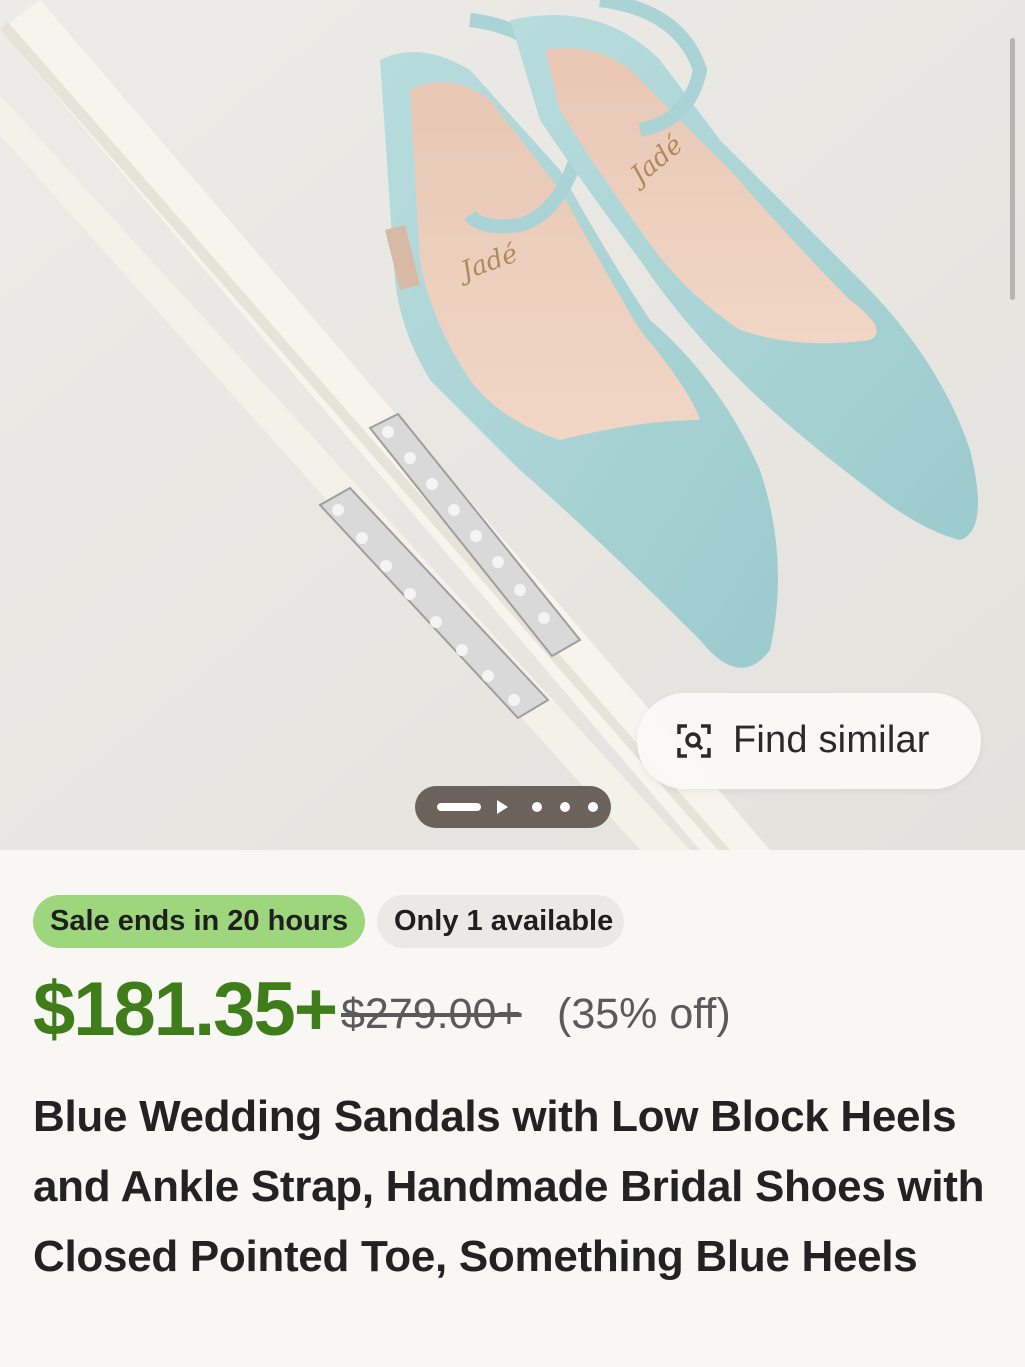 The width and height of the screenshot is (1025, 1367). Describe the element at coordinates (1012, 169) in the screenshot. I see `scrollbar` at that location.